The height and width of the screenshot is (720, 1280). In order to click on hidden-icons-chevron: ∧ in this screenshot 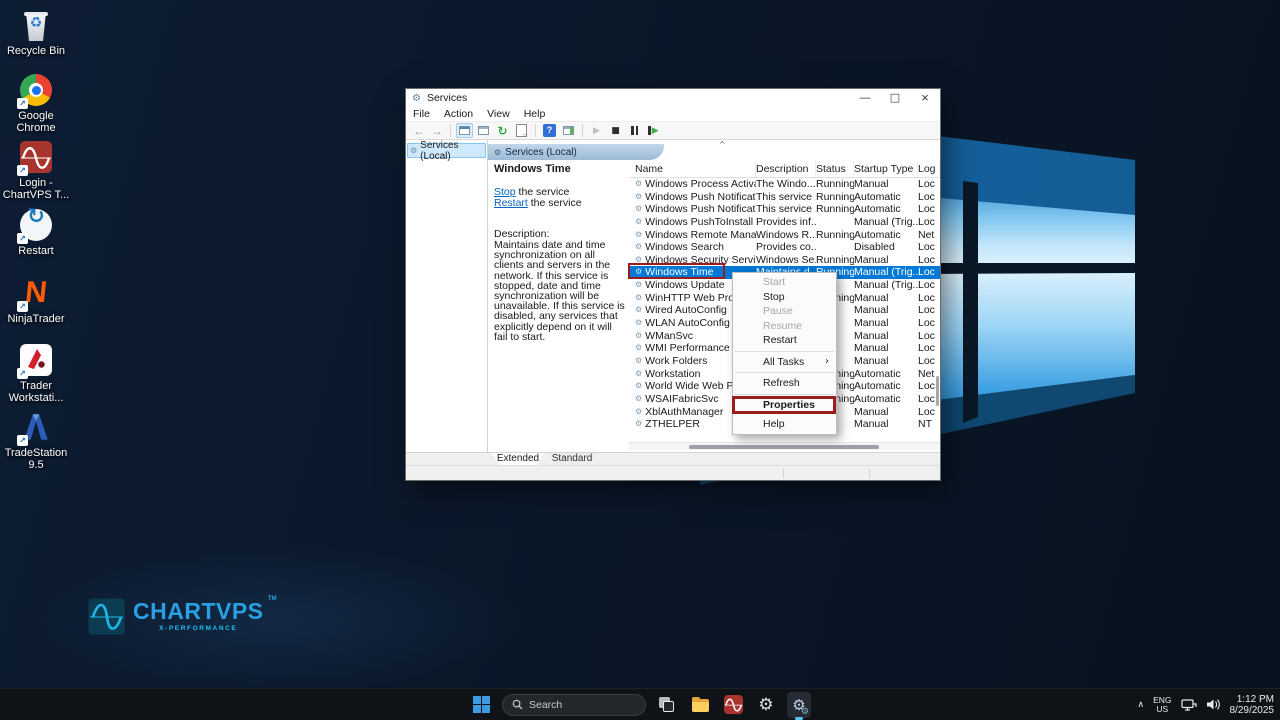, I will do `click(1140, 705)`.